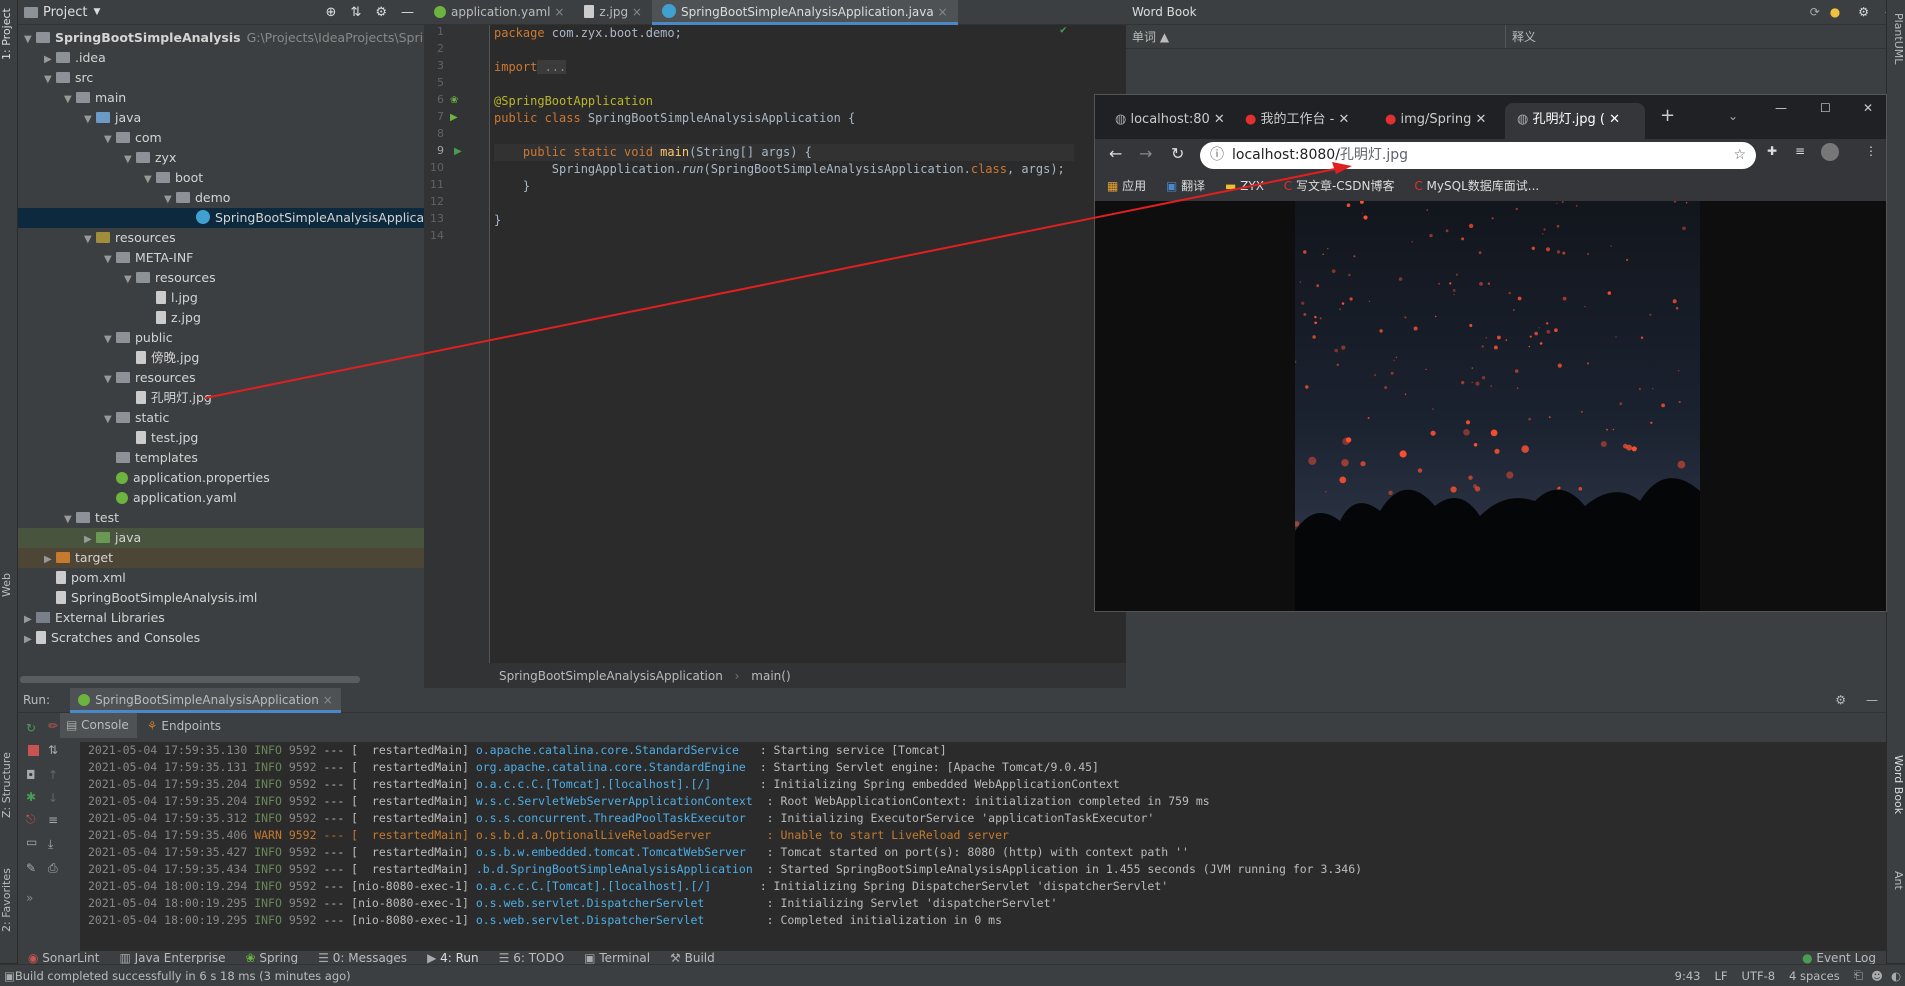 Image resolution: width=1905 pixels, height=986 pixels. Describe the element at coordinates (1185, 186) in the screenshot. I see `bookmark-translate: ▣ 翻译` at that location.